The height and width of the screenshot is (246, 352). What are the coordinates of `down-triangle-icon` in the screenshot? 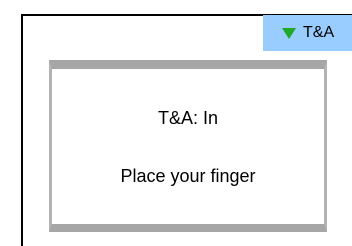 It's located at (289, 33).